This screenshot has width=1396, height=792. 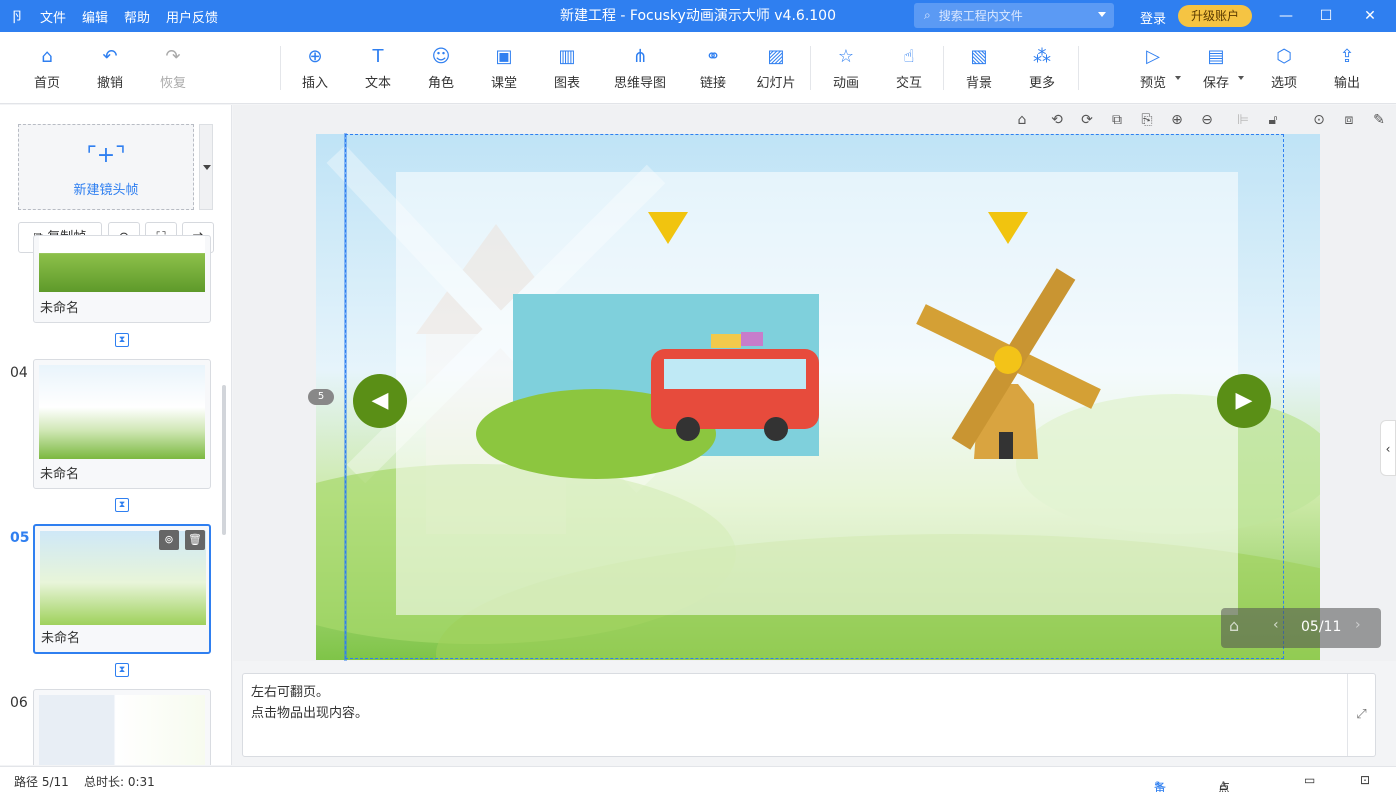 I want to click on frame-settings-icon: ⊚, so click(x=169, y=540).